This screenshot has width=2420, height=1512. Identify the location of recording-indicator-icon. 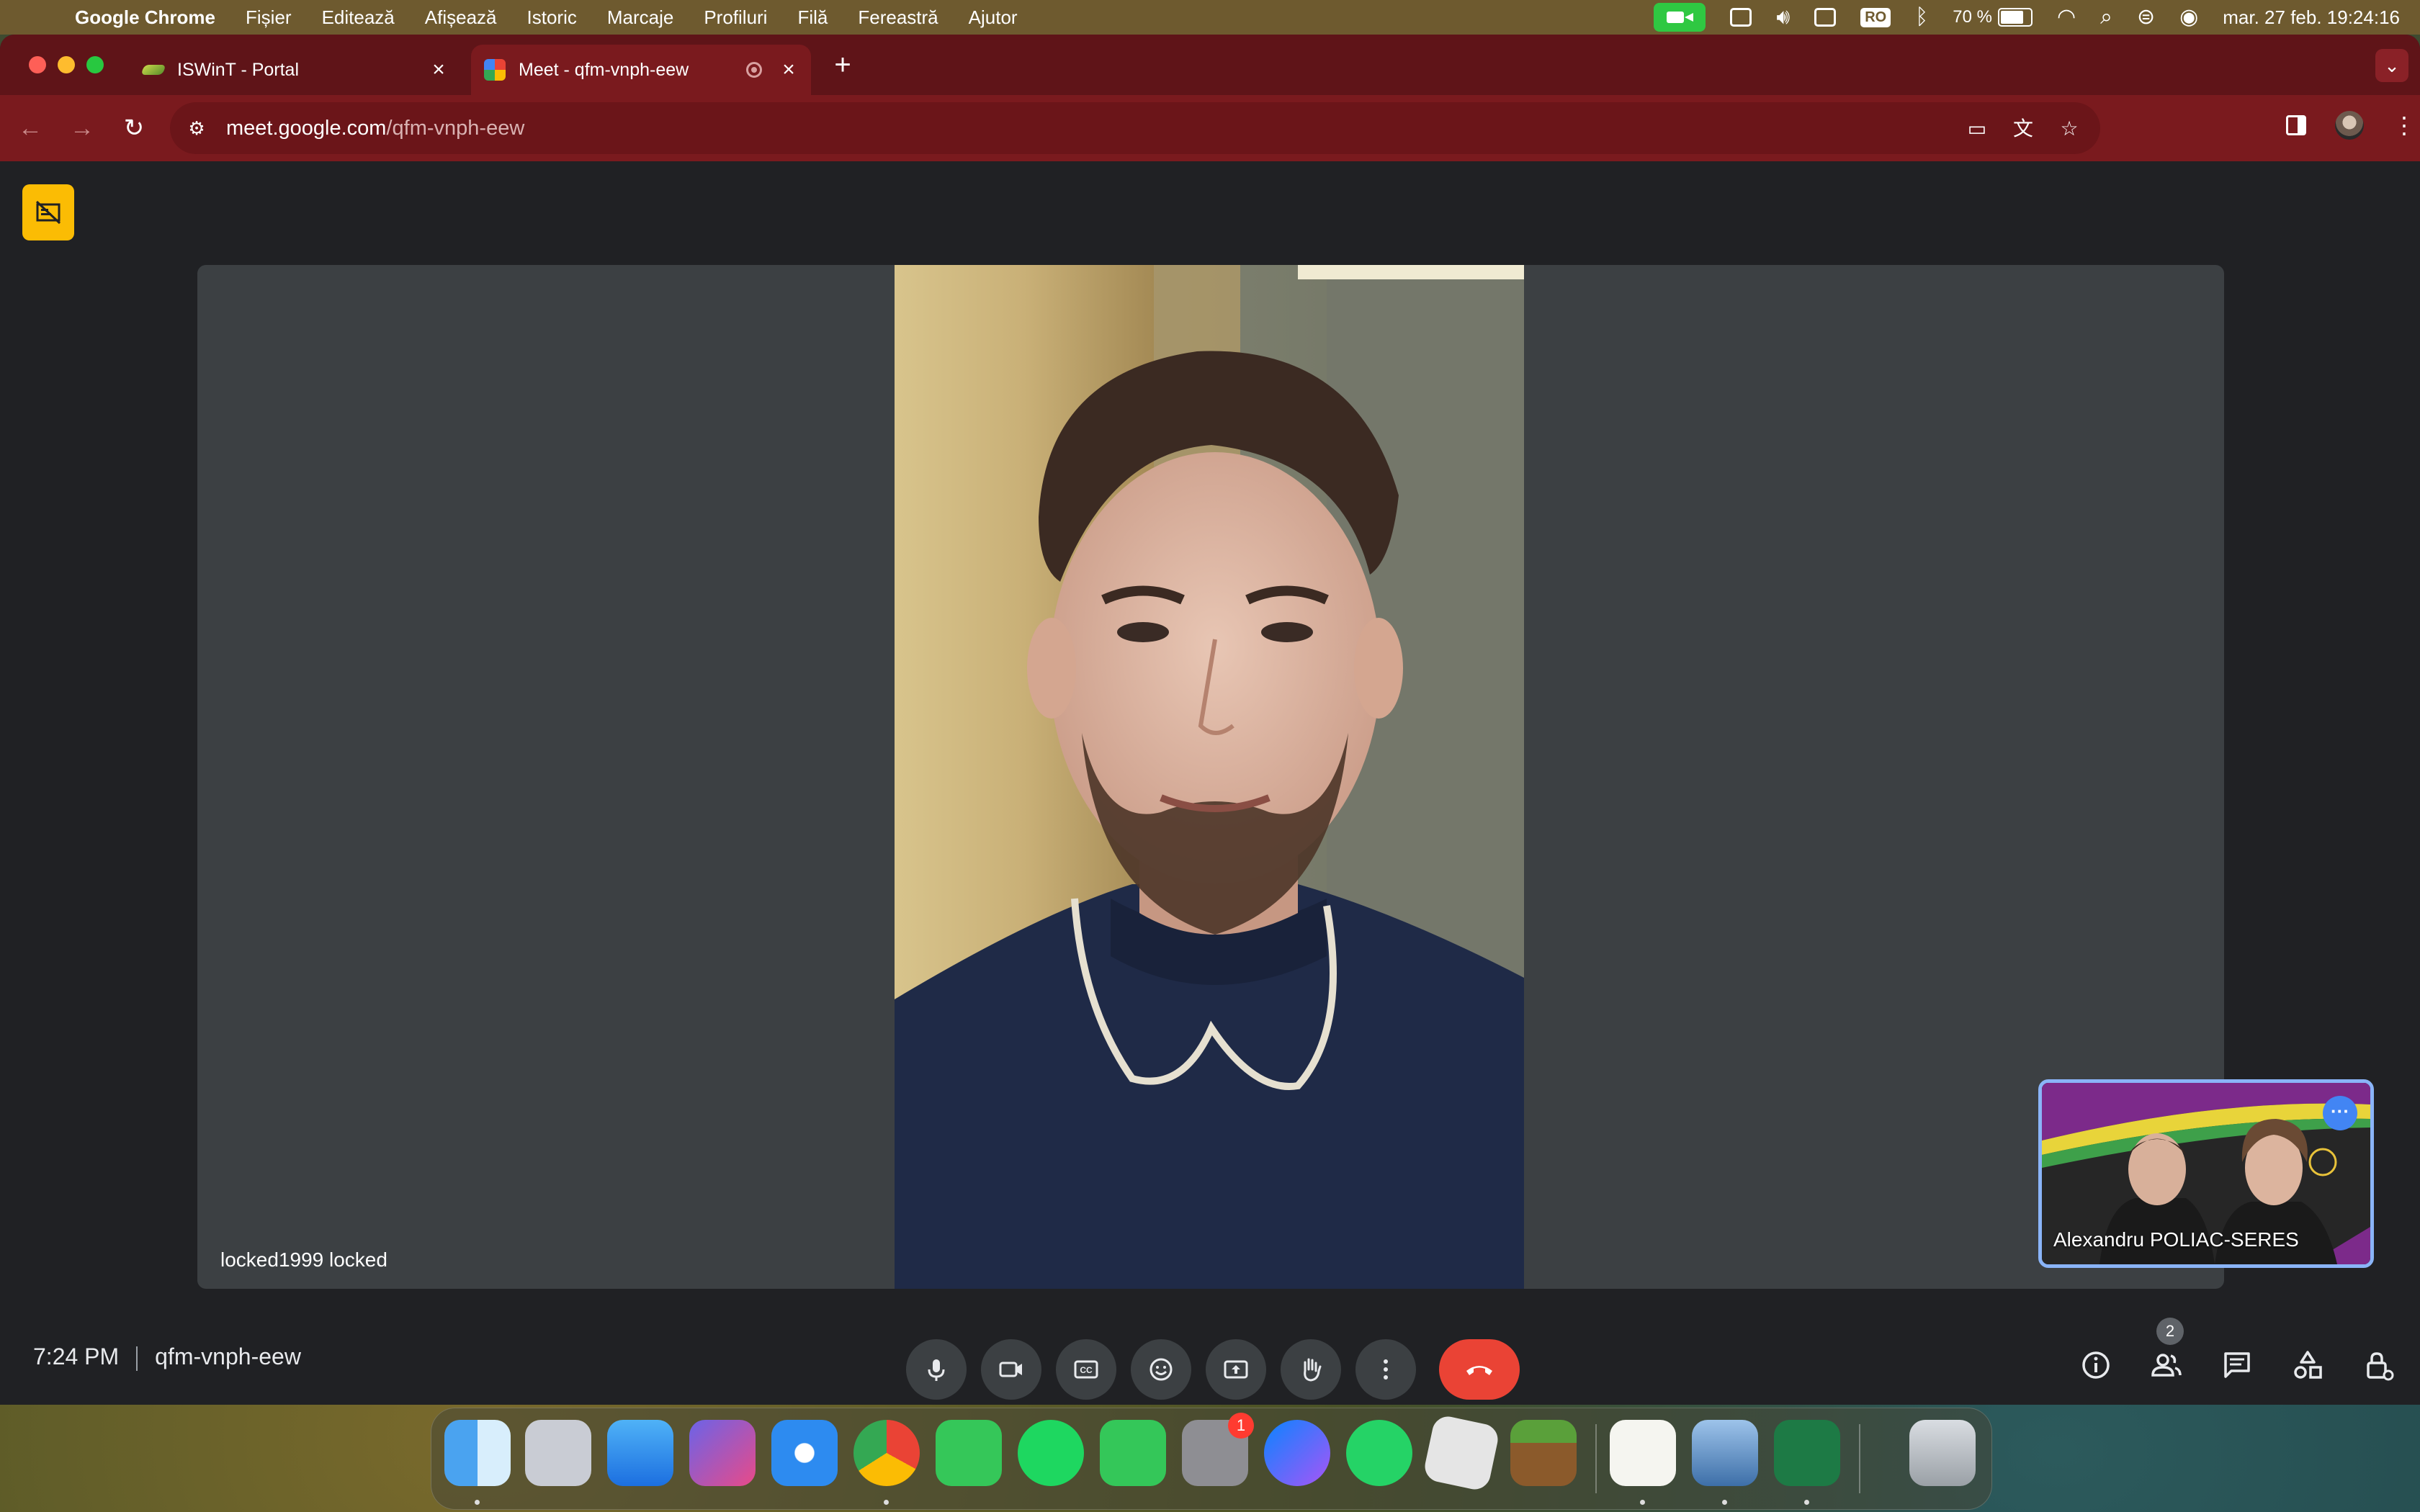
(754, 70).